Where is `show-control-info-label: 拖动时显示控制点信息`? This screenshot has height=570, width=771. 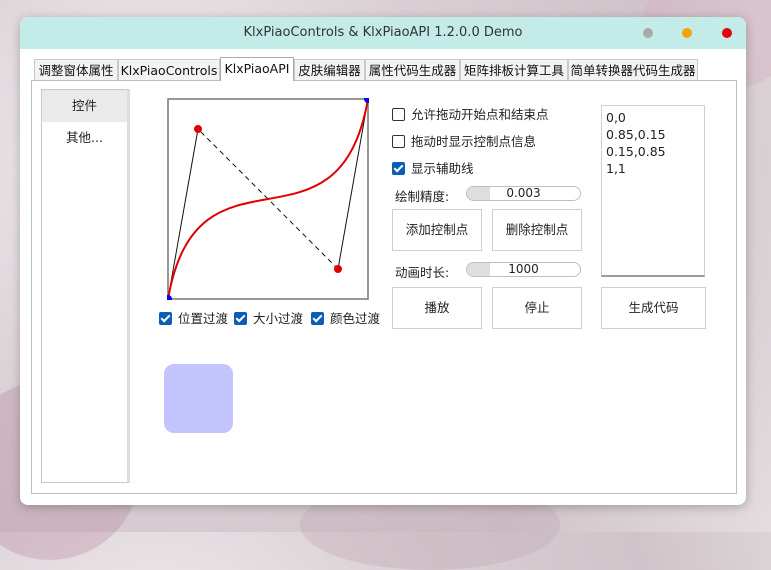
show-control-info-label: 拖动时显示控制点信息 is located at coordinates (474, 141).